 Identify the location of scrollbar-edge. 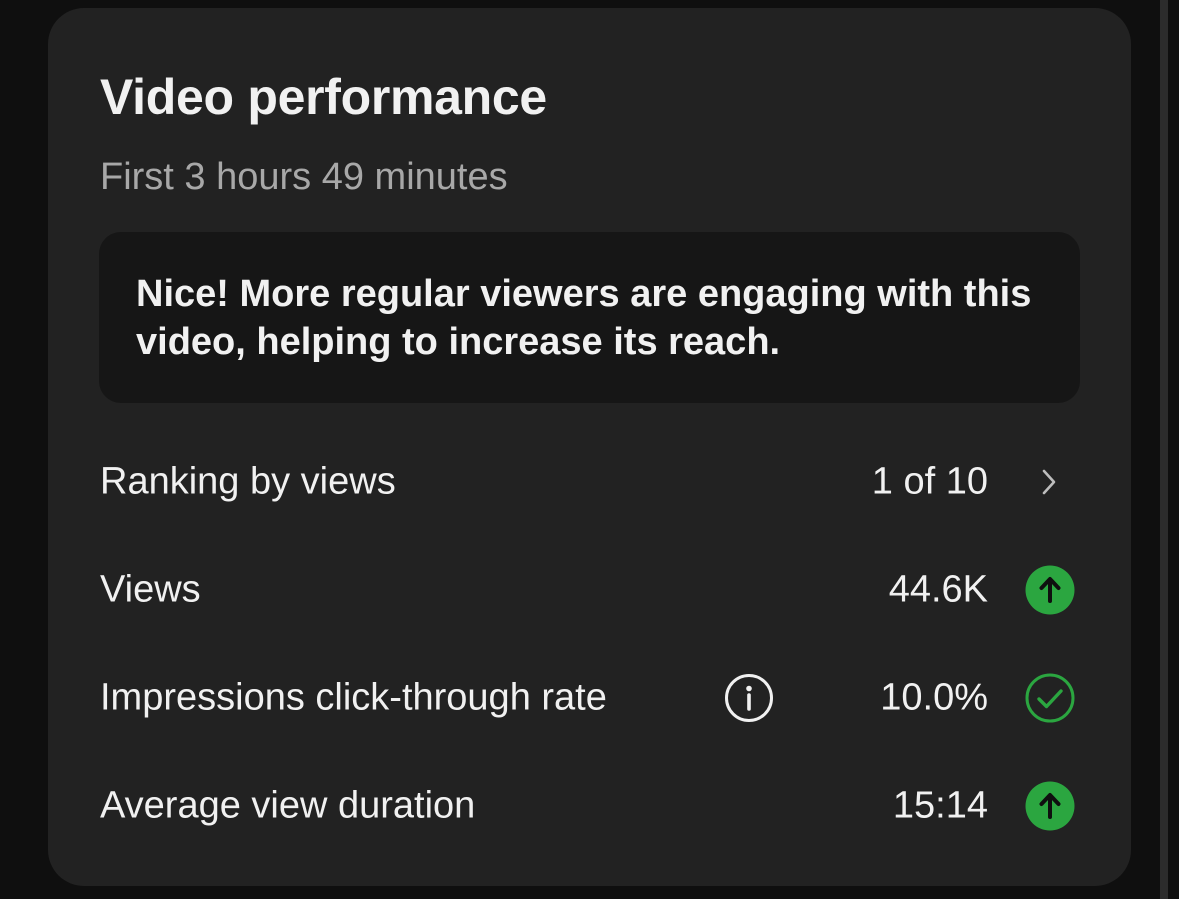
(1164, 449).